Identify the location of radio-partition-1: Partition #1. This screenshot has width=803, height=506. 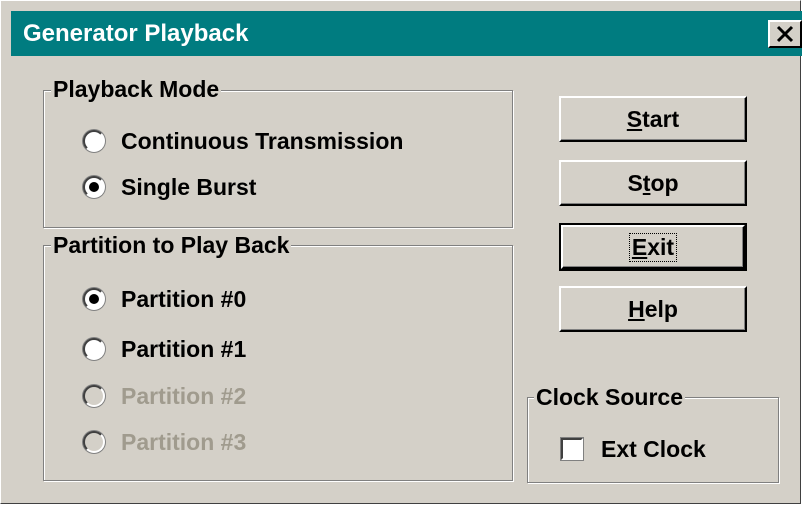
(164, 349).